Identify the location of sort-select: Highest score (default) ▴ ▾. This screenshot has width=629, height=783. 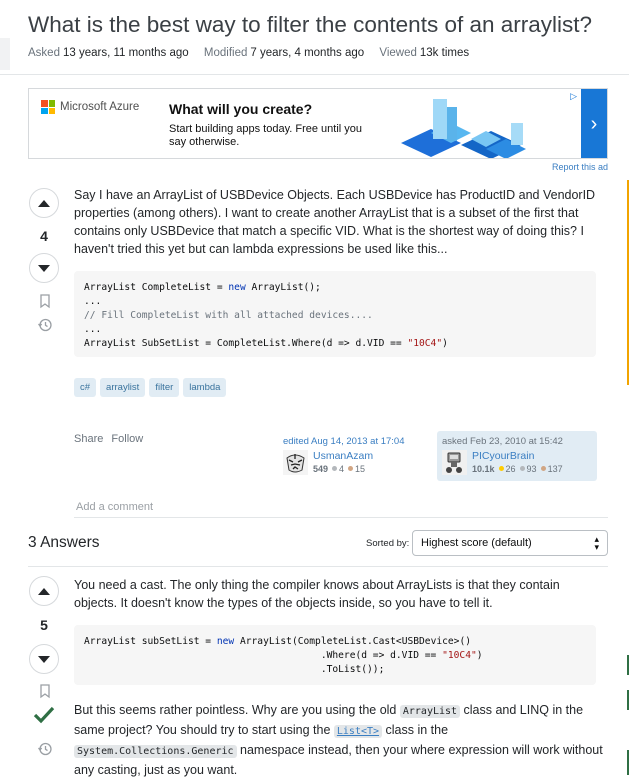
(510, 543).